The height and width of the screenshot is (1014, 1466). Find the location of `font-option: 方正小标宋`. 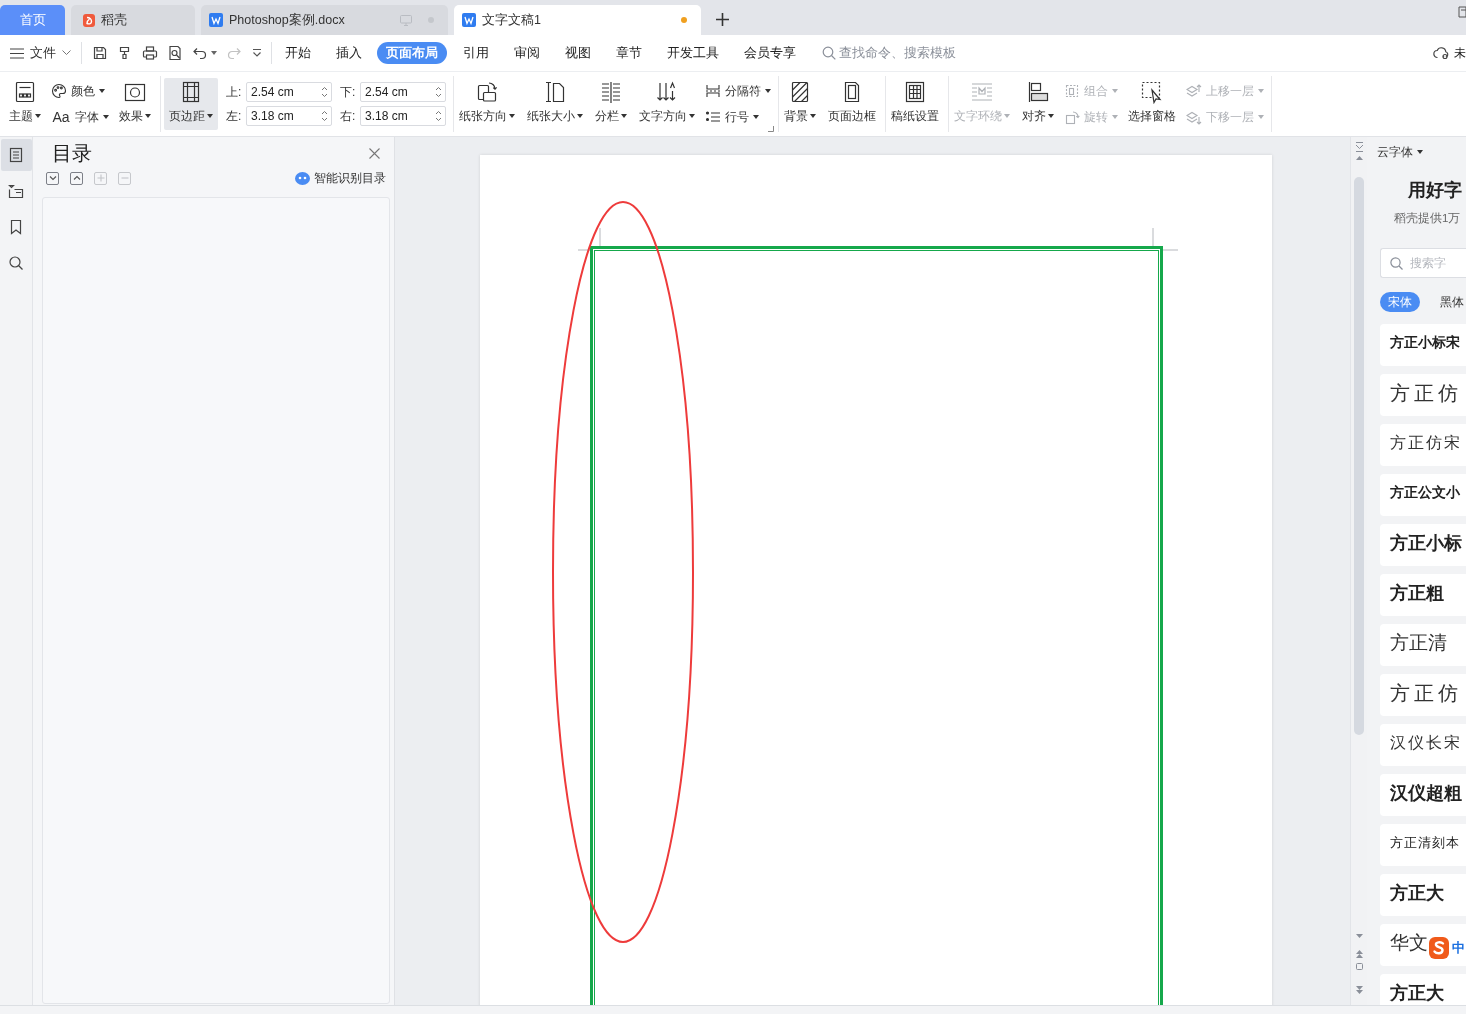

font-option: 方正小标宋 is located at coordinates (1423, 345).